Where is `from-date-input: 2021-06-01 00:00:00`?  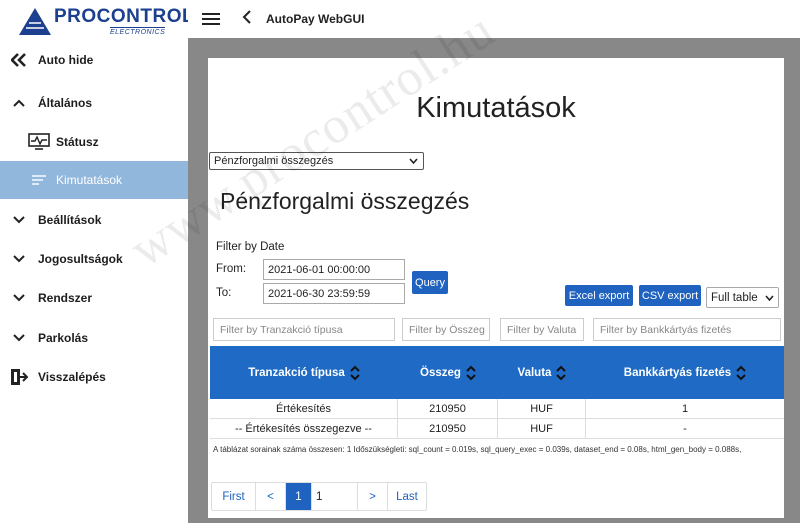 from-date-input: 2021-06-01 00:00:00 is located at coordinates (334, 269).